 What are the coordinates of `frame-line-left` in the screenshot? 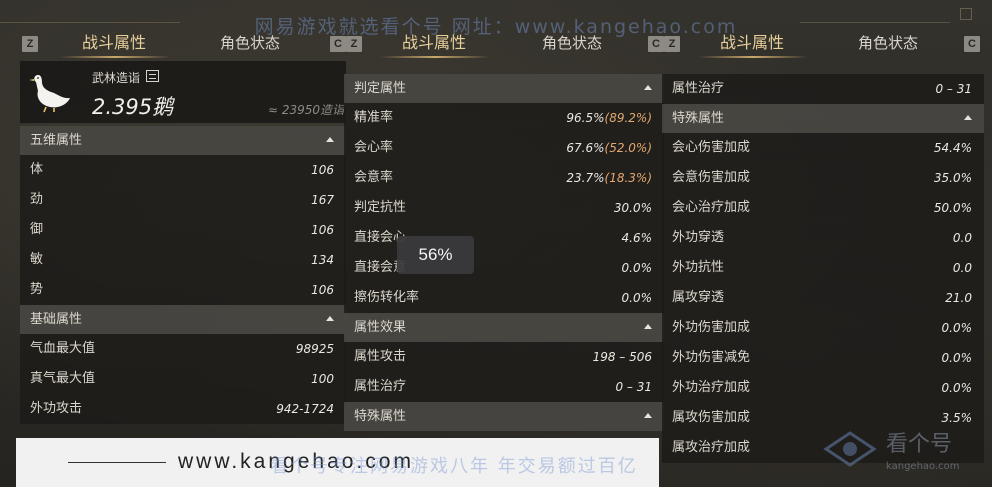 It's located at (90, 22).